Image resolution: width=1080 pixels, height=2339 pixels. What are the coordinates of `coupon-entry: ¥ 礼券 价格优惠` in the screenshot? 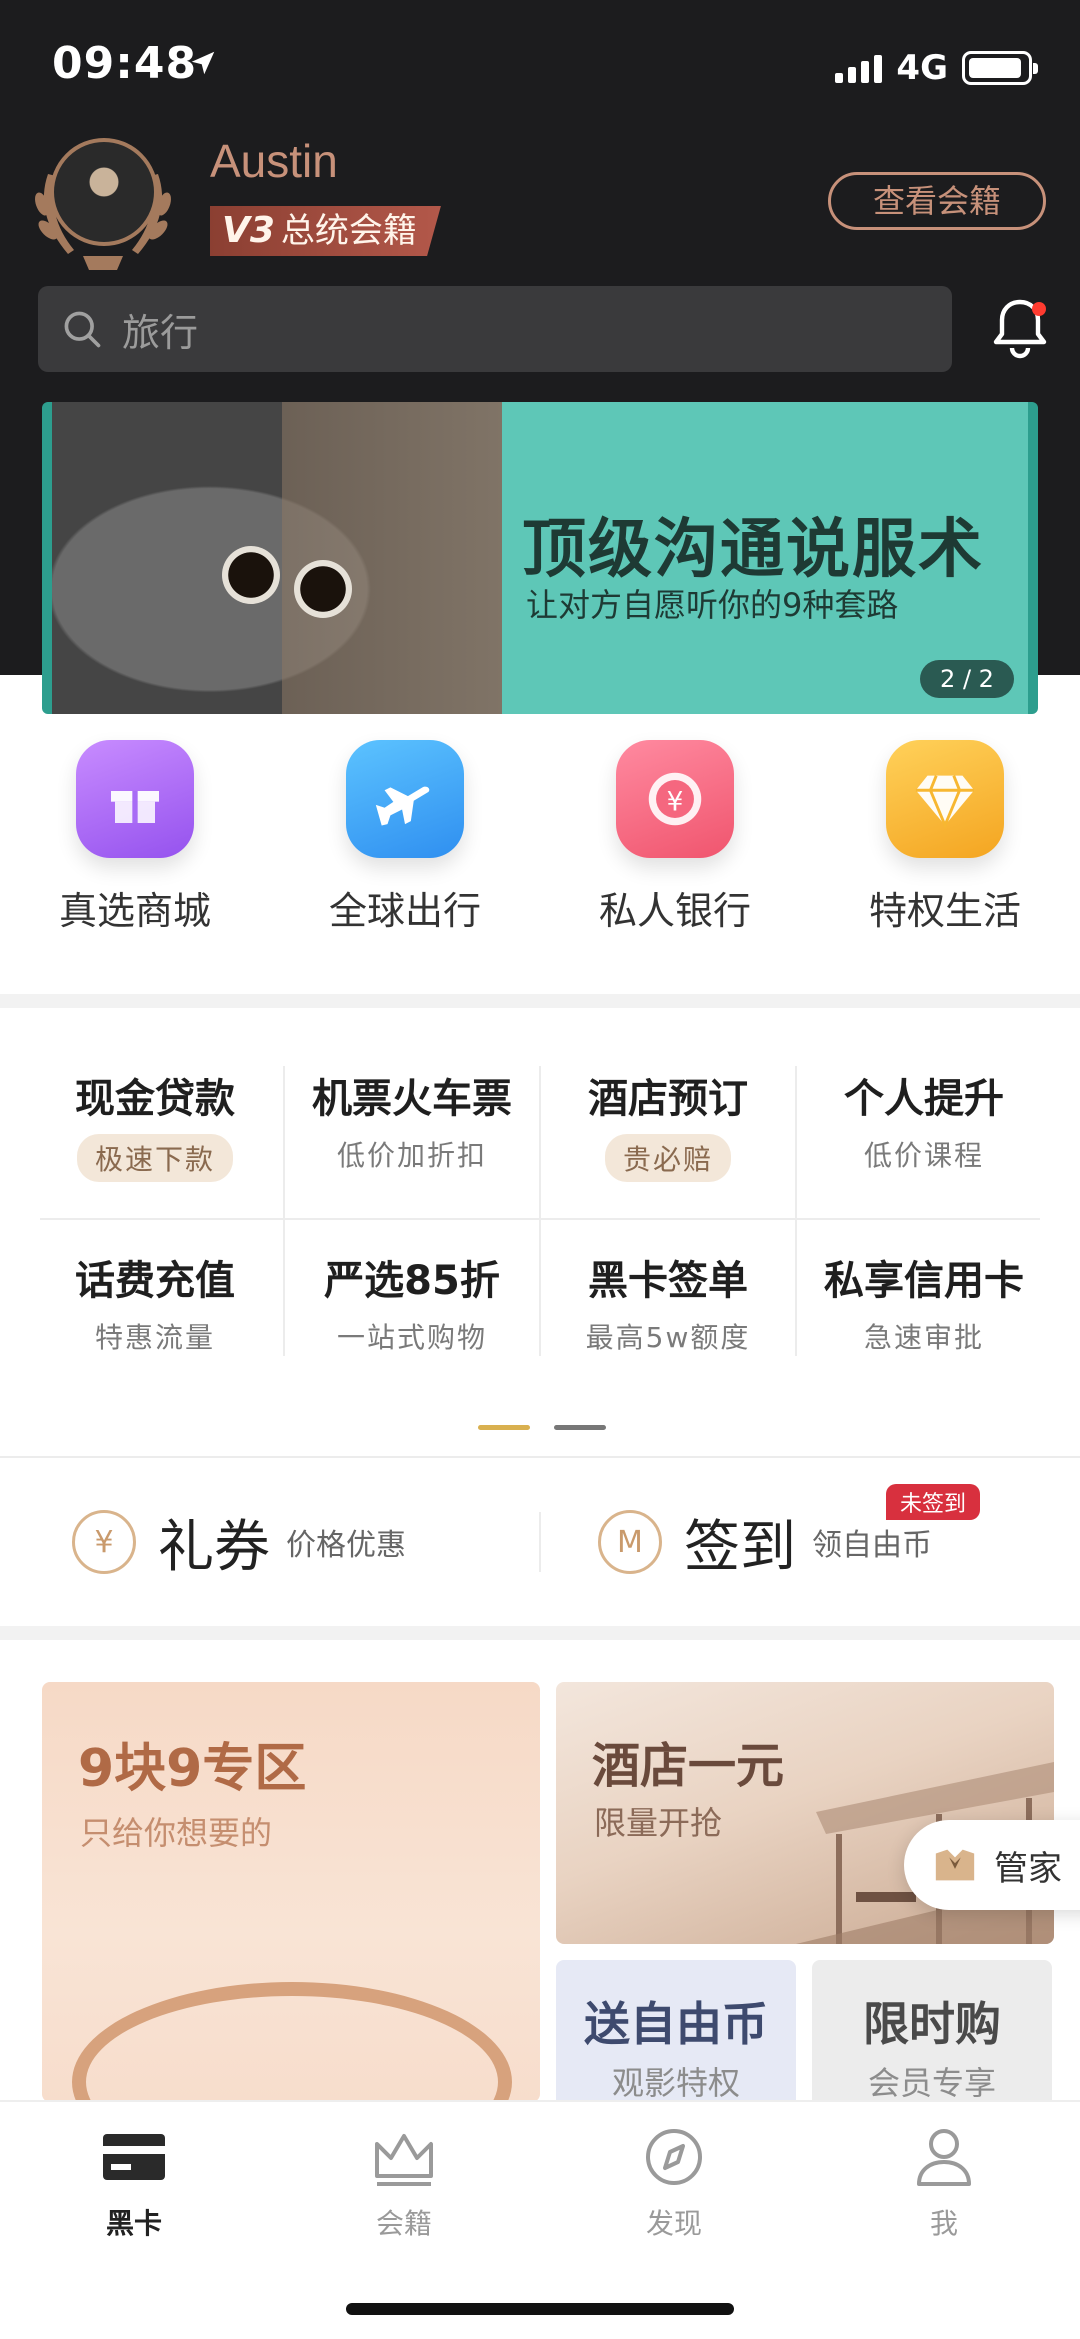 It's located at (239, 1542).